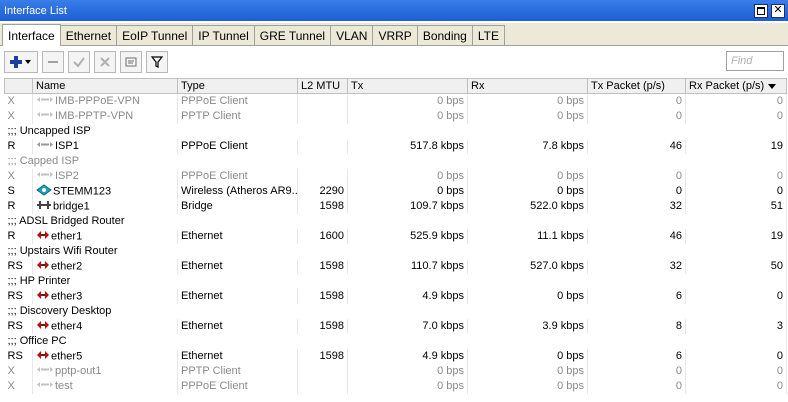 The image size is (788, 402). I want to click on table-row: X ISP2 PPPoE Client 0 bps 0 bps 0 0, so click(395, 176).